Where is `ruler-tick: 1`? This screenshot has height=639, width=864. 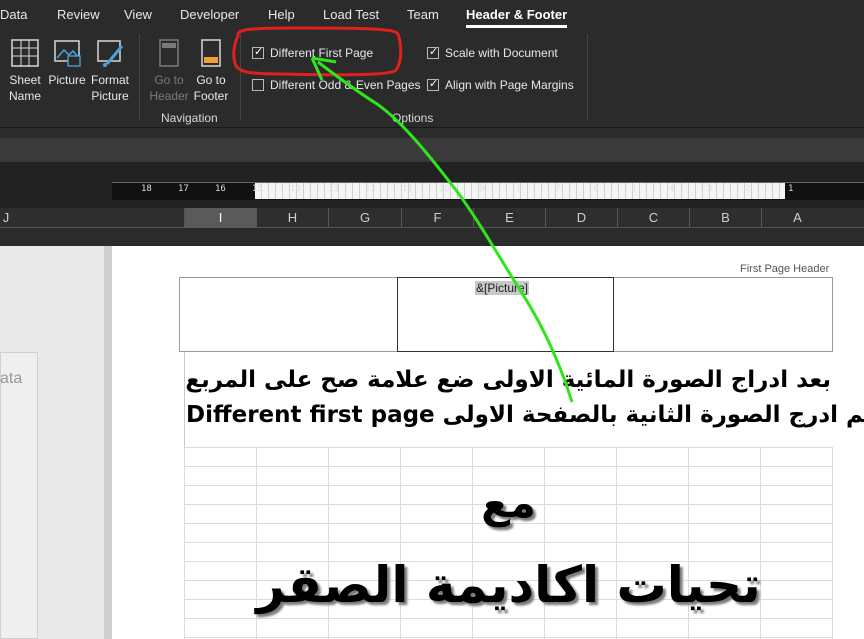
ruler-tick: 1 is located at coordinates (791, 189).